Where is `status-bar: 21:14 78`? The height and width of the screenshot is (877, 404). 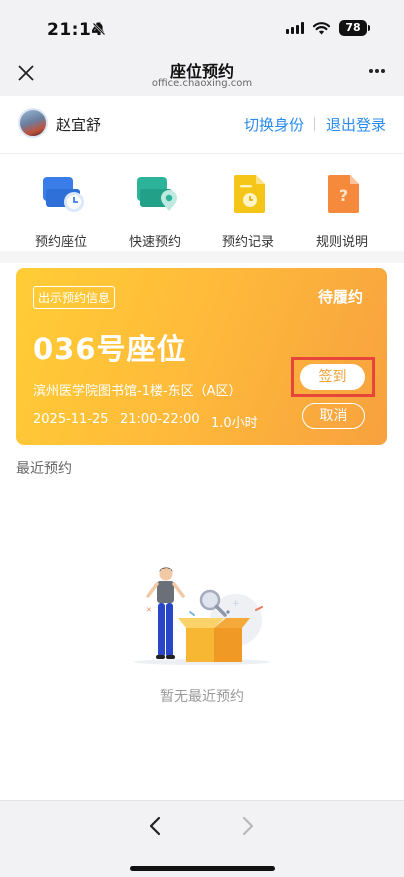
status-bar: 21:14 78 is located at coordinates (202, 25).